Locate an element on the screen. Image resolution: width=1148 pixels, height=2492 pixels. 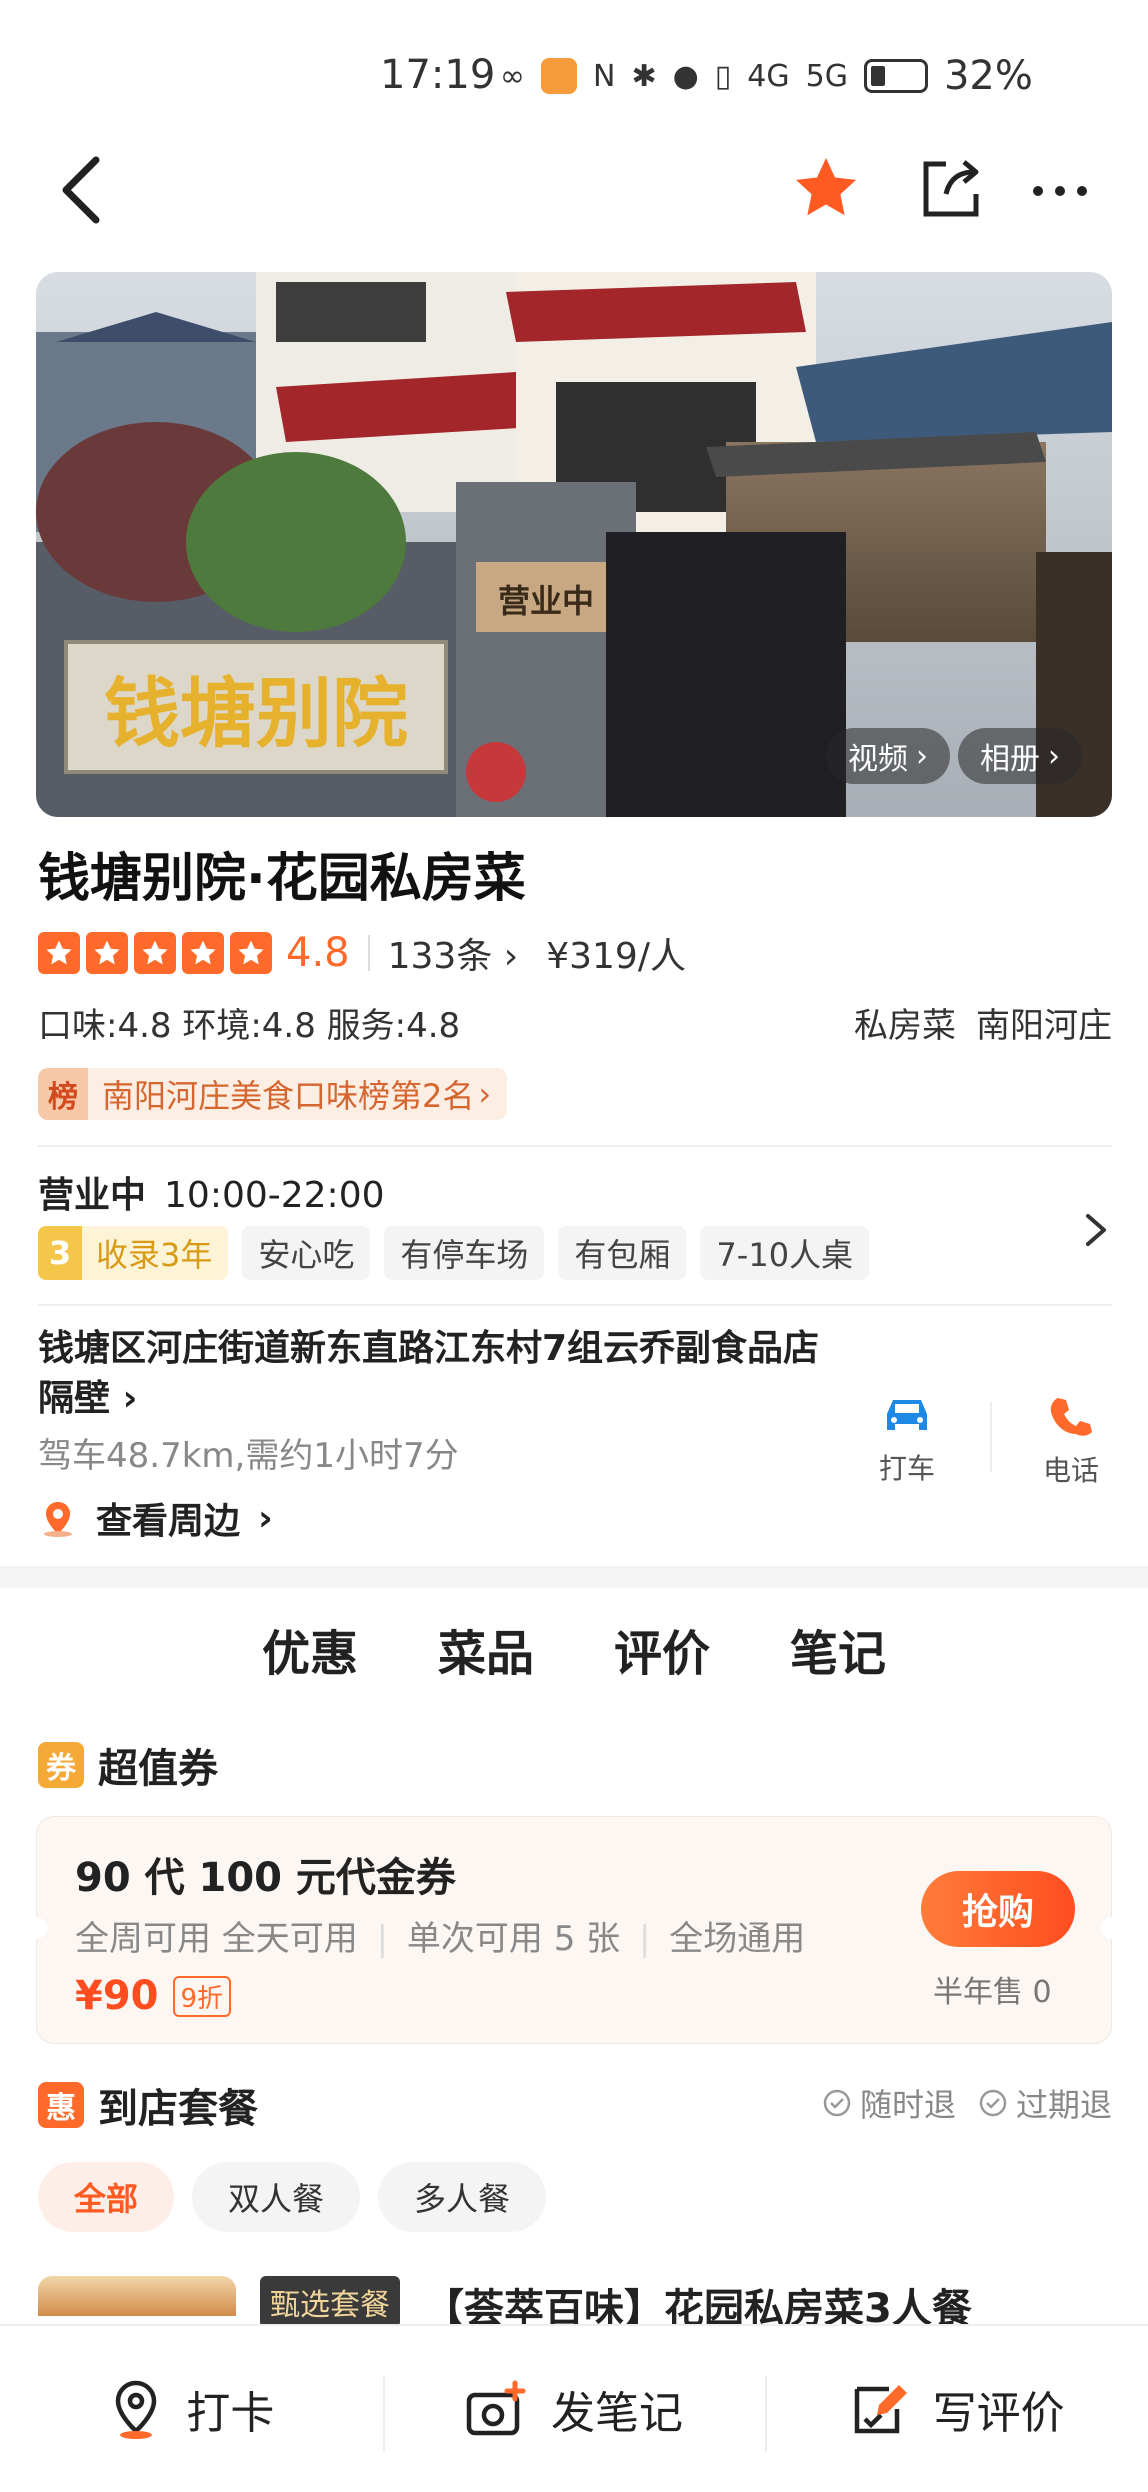
tab-dishes: 菜品 is located at coordinates (486, 1654).